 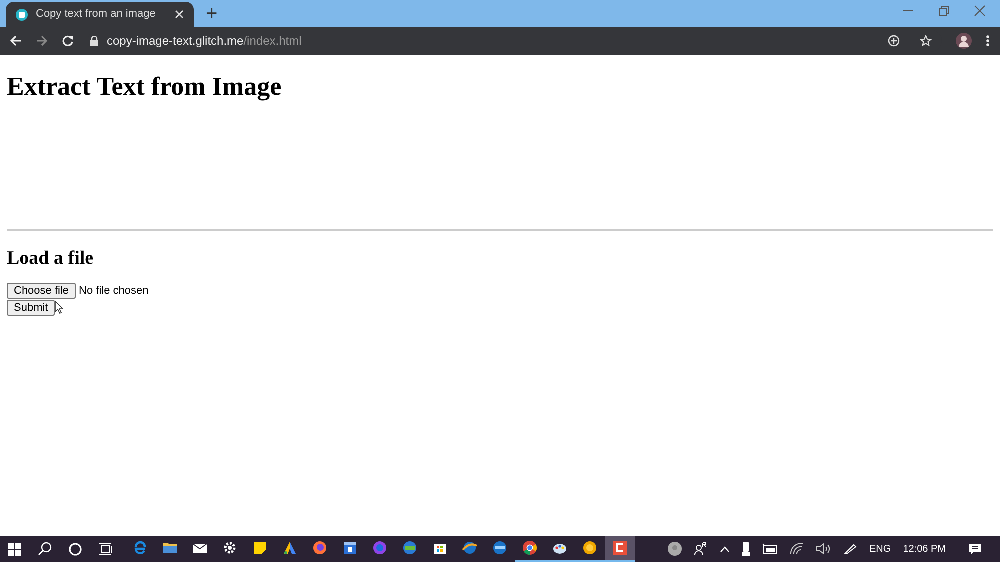 I want to click on language-indicator: ENG, so click(x=881, y=549).